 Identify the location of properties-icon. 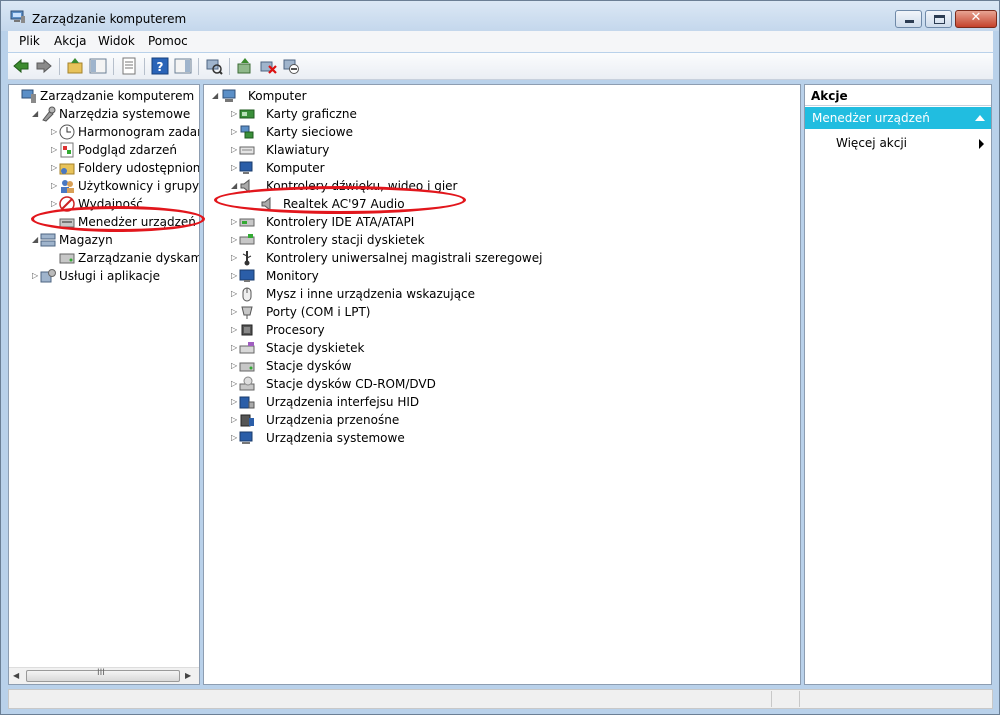
(129, 66).